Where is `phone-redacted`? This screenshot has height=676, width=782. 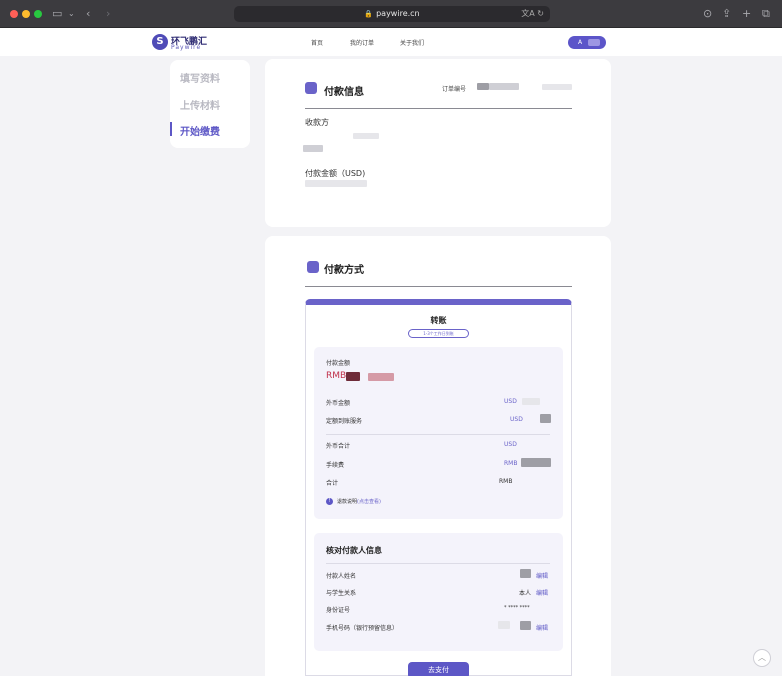
phone-redacted is located at coordinates (504, 625).